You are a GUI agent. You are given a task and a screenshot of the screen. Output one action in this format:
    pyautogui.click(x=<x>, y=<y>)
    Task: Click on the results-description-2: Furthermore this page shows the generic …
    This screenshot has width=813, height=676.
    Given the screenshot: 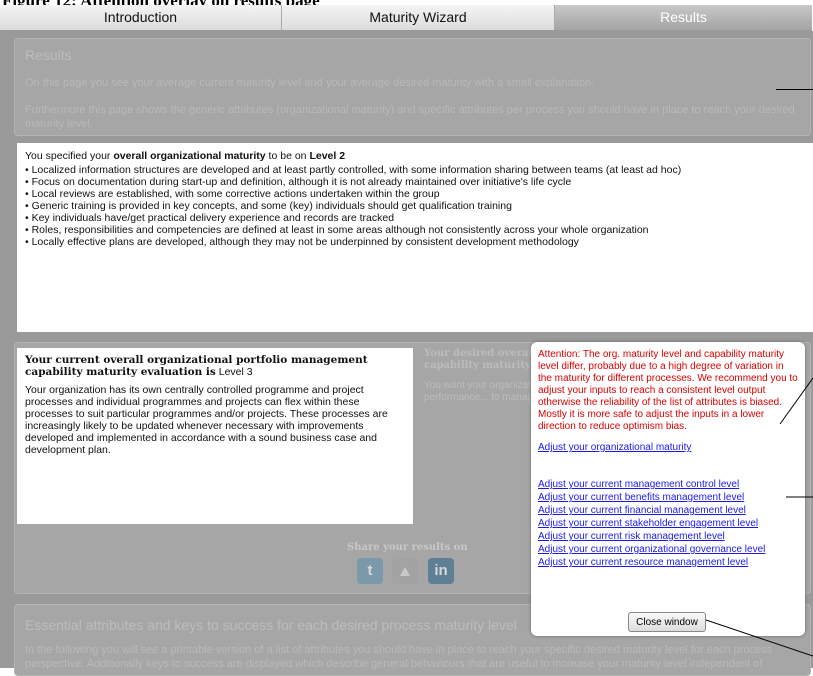 What is the action you would take?
    pyautogui.click(x=410, y=117)
    